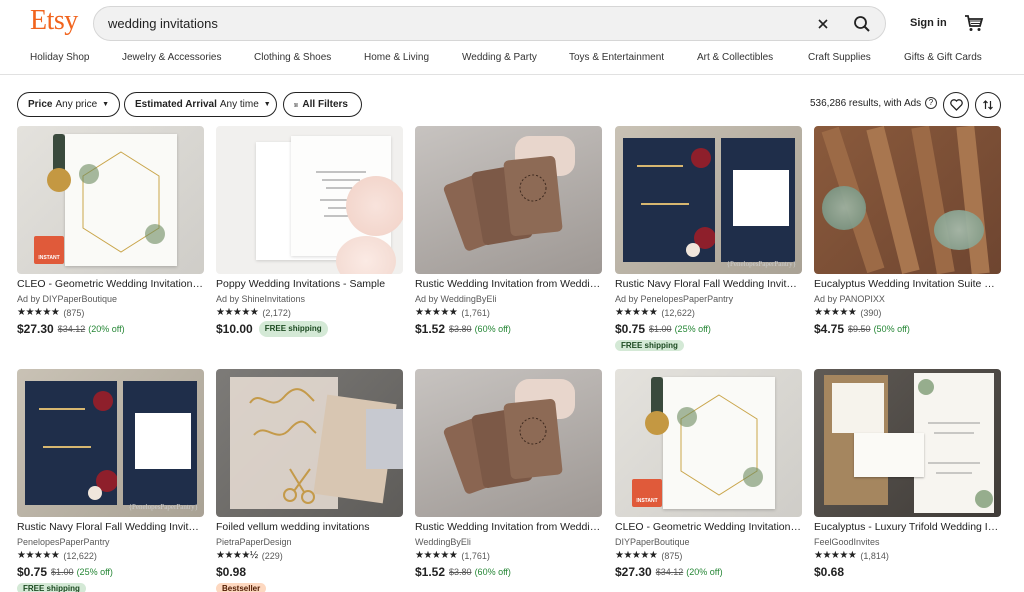 The image size is (1024, 592). What do you see at coordinates (839, 57) in the screenshot?
I see `nav-craft: Craft Supplies` at bounding box center [839, 57].